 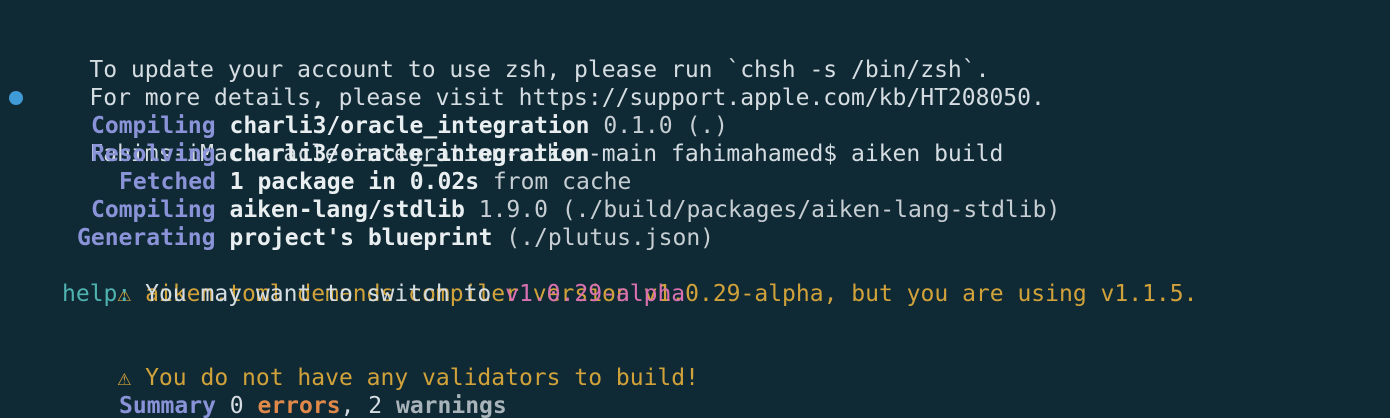 What do you see at coordinates (236, 405) in the screenshot?
I see `summary-error-count: 0` at bounding box center [236, 405].